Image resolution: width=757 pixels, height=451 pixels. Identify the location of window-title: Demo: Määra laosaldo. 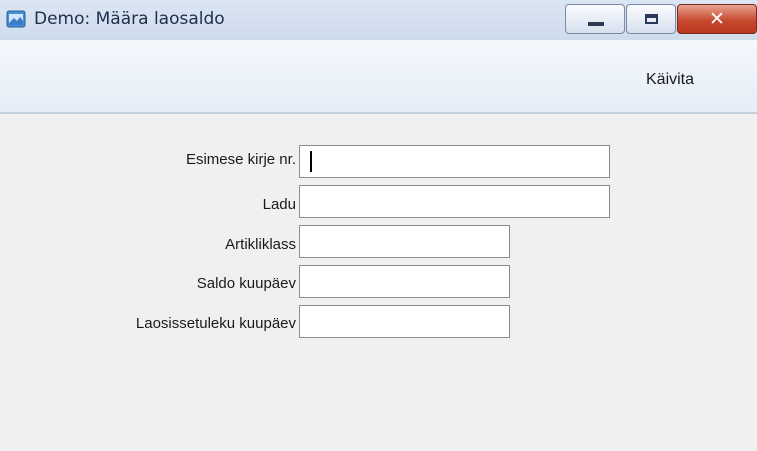
(129, 19).